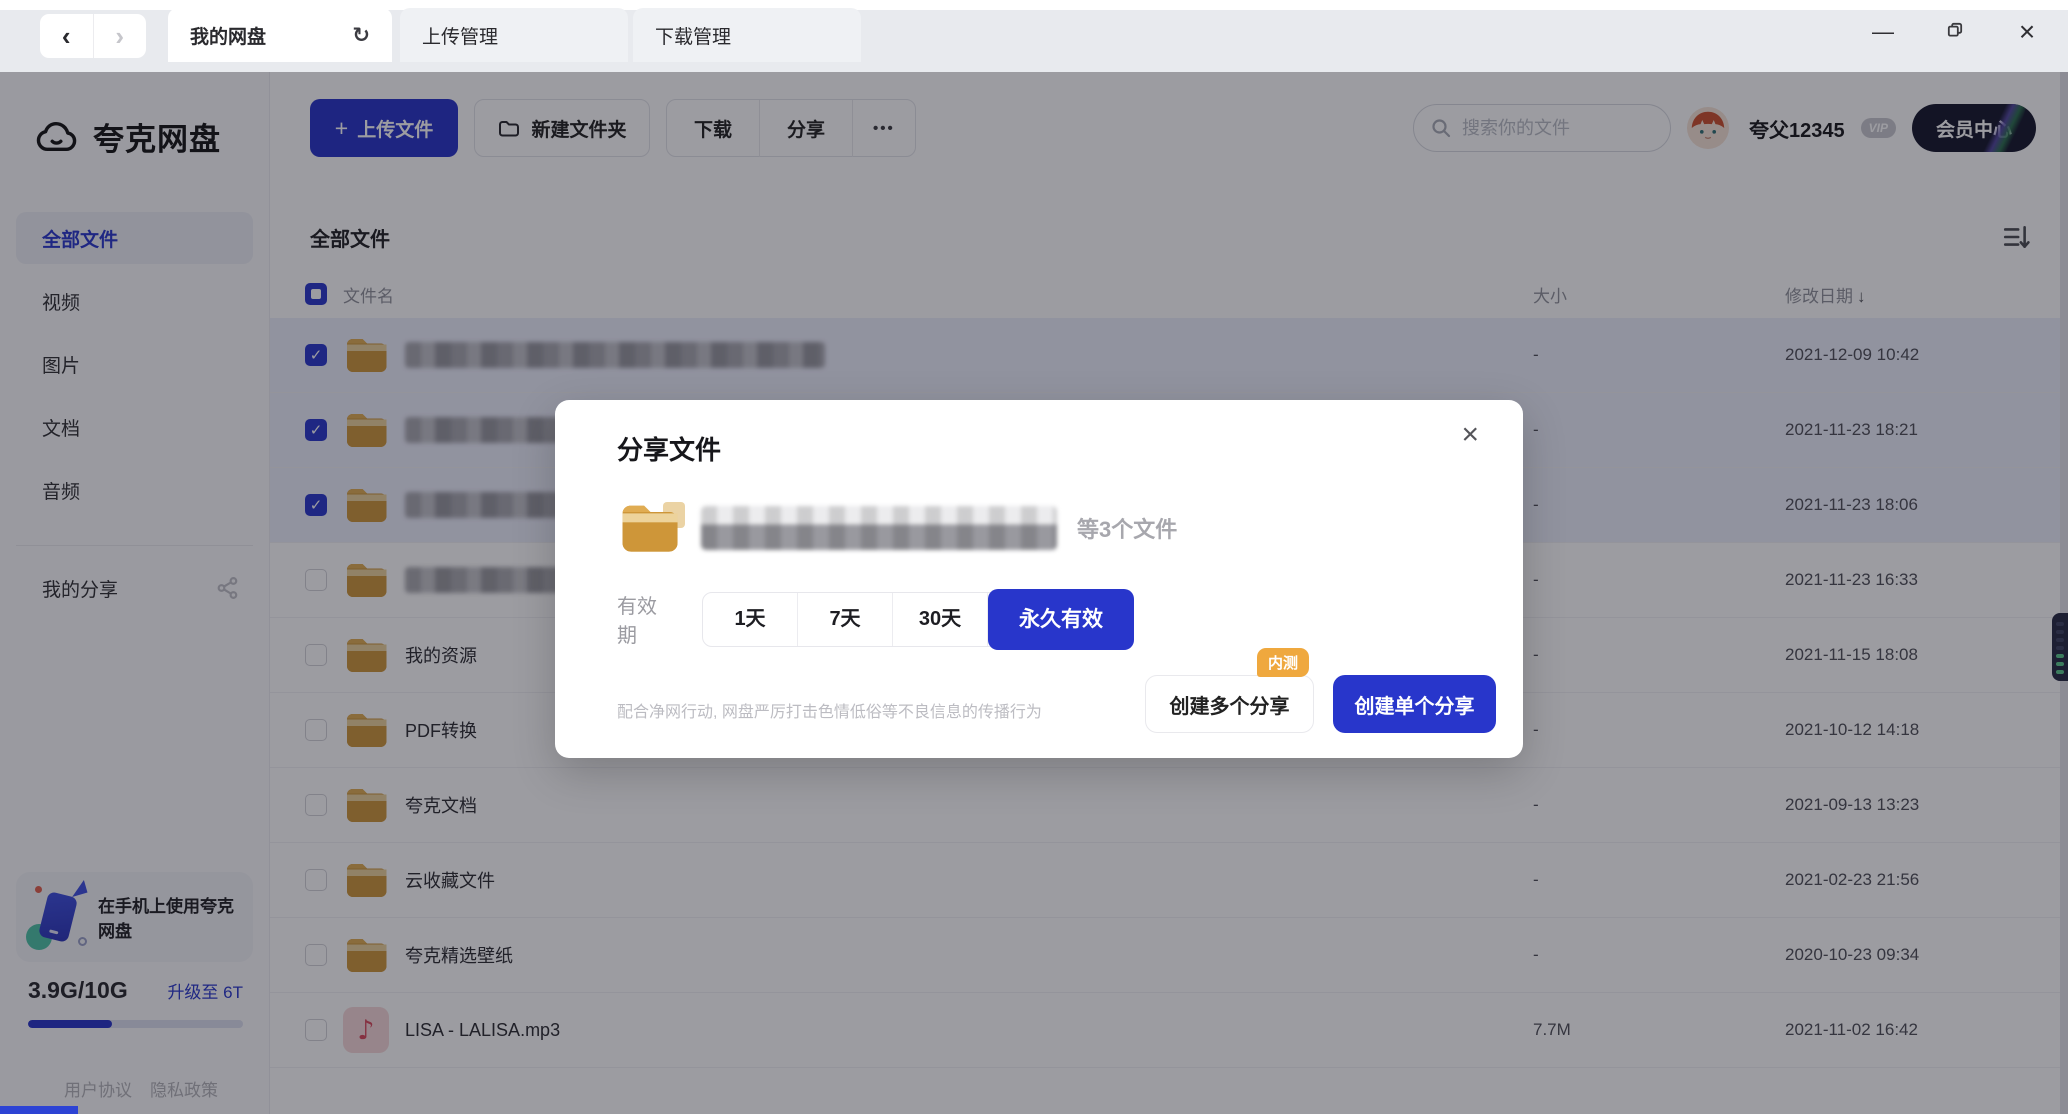 This screenshot has height=1114, width=2068. I want to click on history-nav: ‹ ›, so click(93, 36).